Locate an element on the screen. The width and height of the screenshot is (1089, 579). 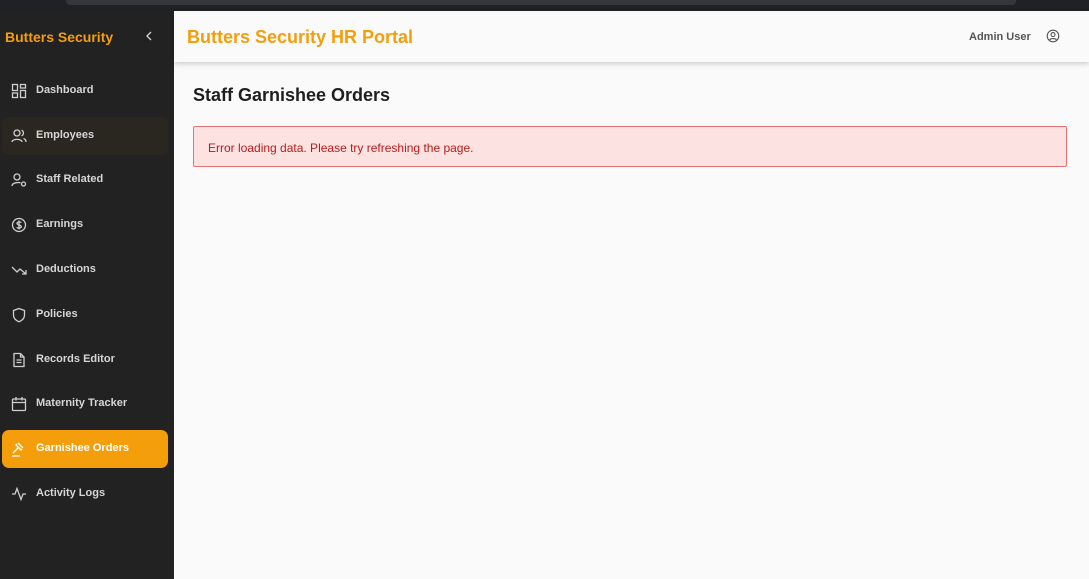
top-header: Butters Security HR Portal Admin User is located at coordinates (631, 36).